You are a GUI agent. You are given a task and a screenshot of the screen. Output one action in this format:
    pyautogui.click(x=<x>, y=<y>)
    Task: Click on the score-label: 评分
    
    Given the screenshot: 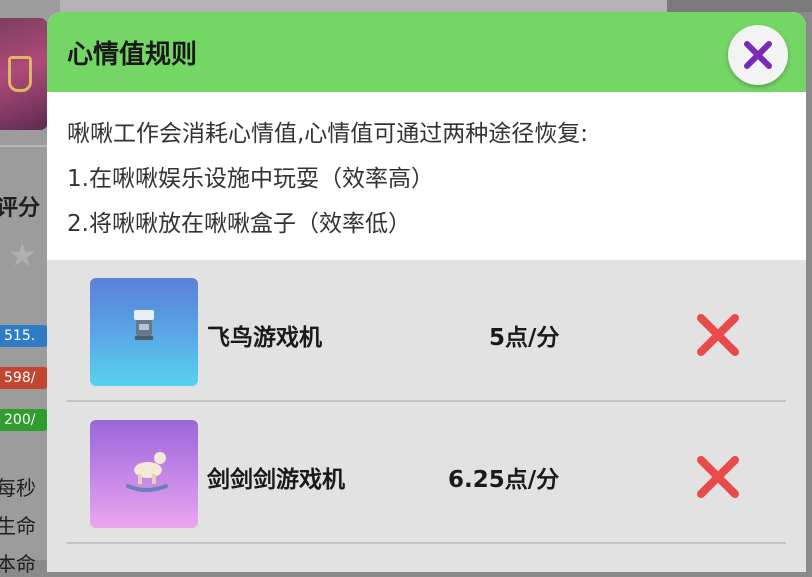 What is the action you would take?
    pyautogui.click(x=20, y=208)
    